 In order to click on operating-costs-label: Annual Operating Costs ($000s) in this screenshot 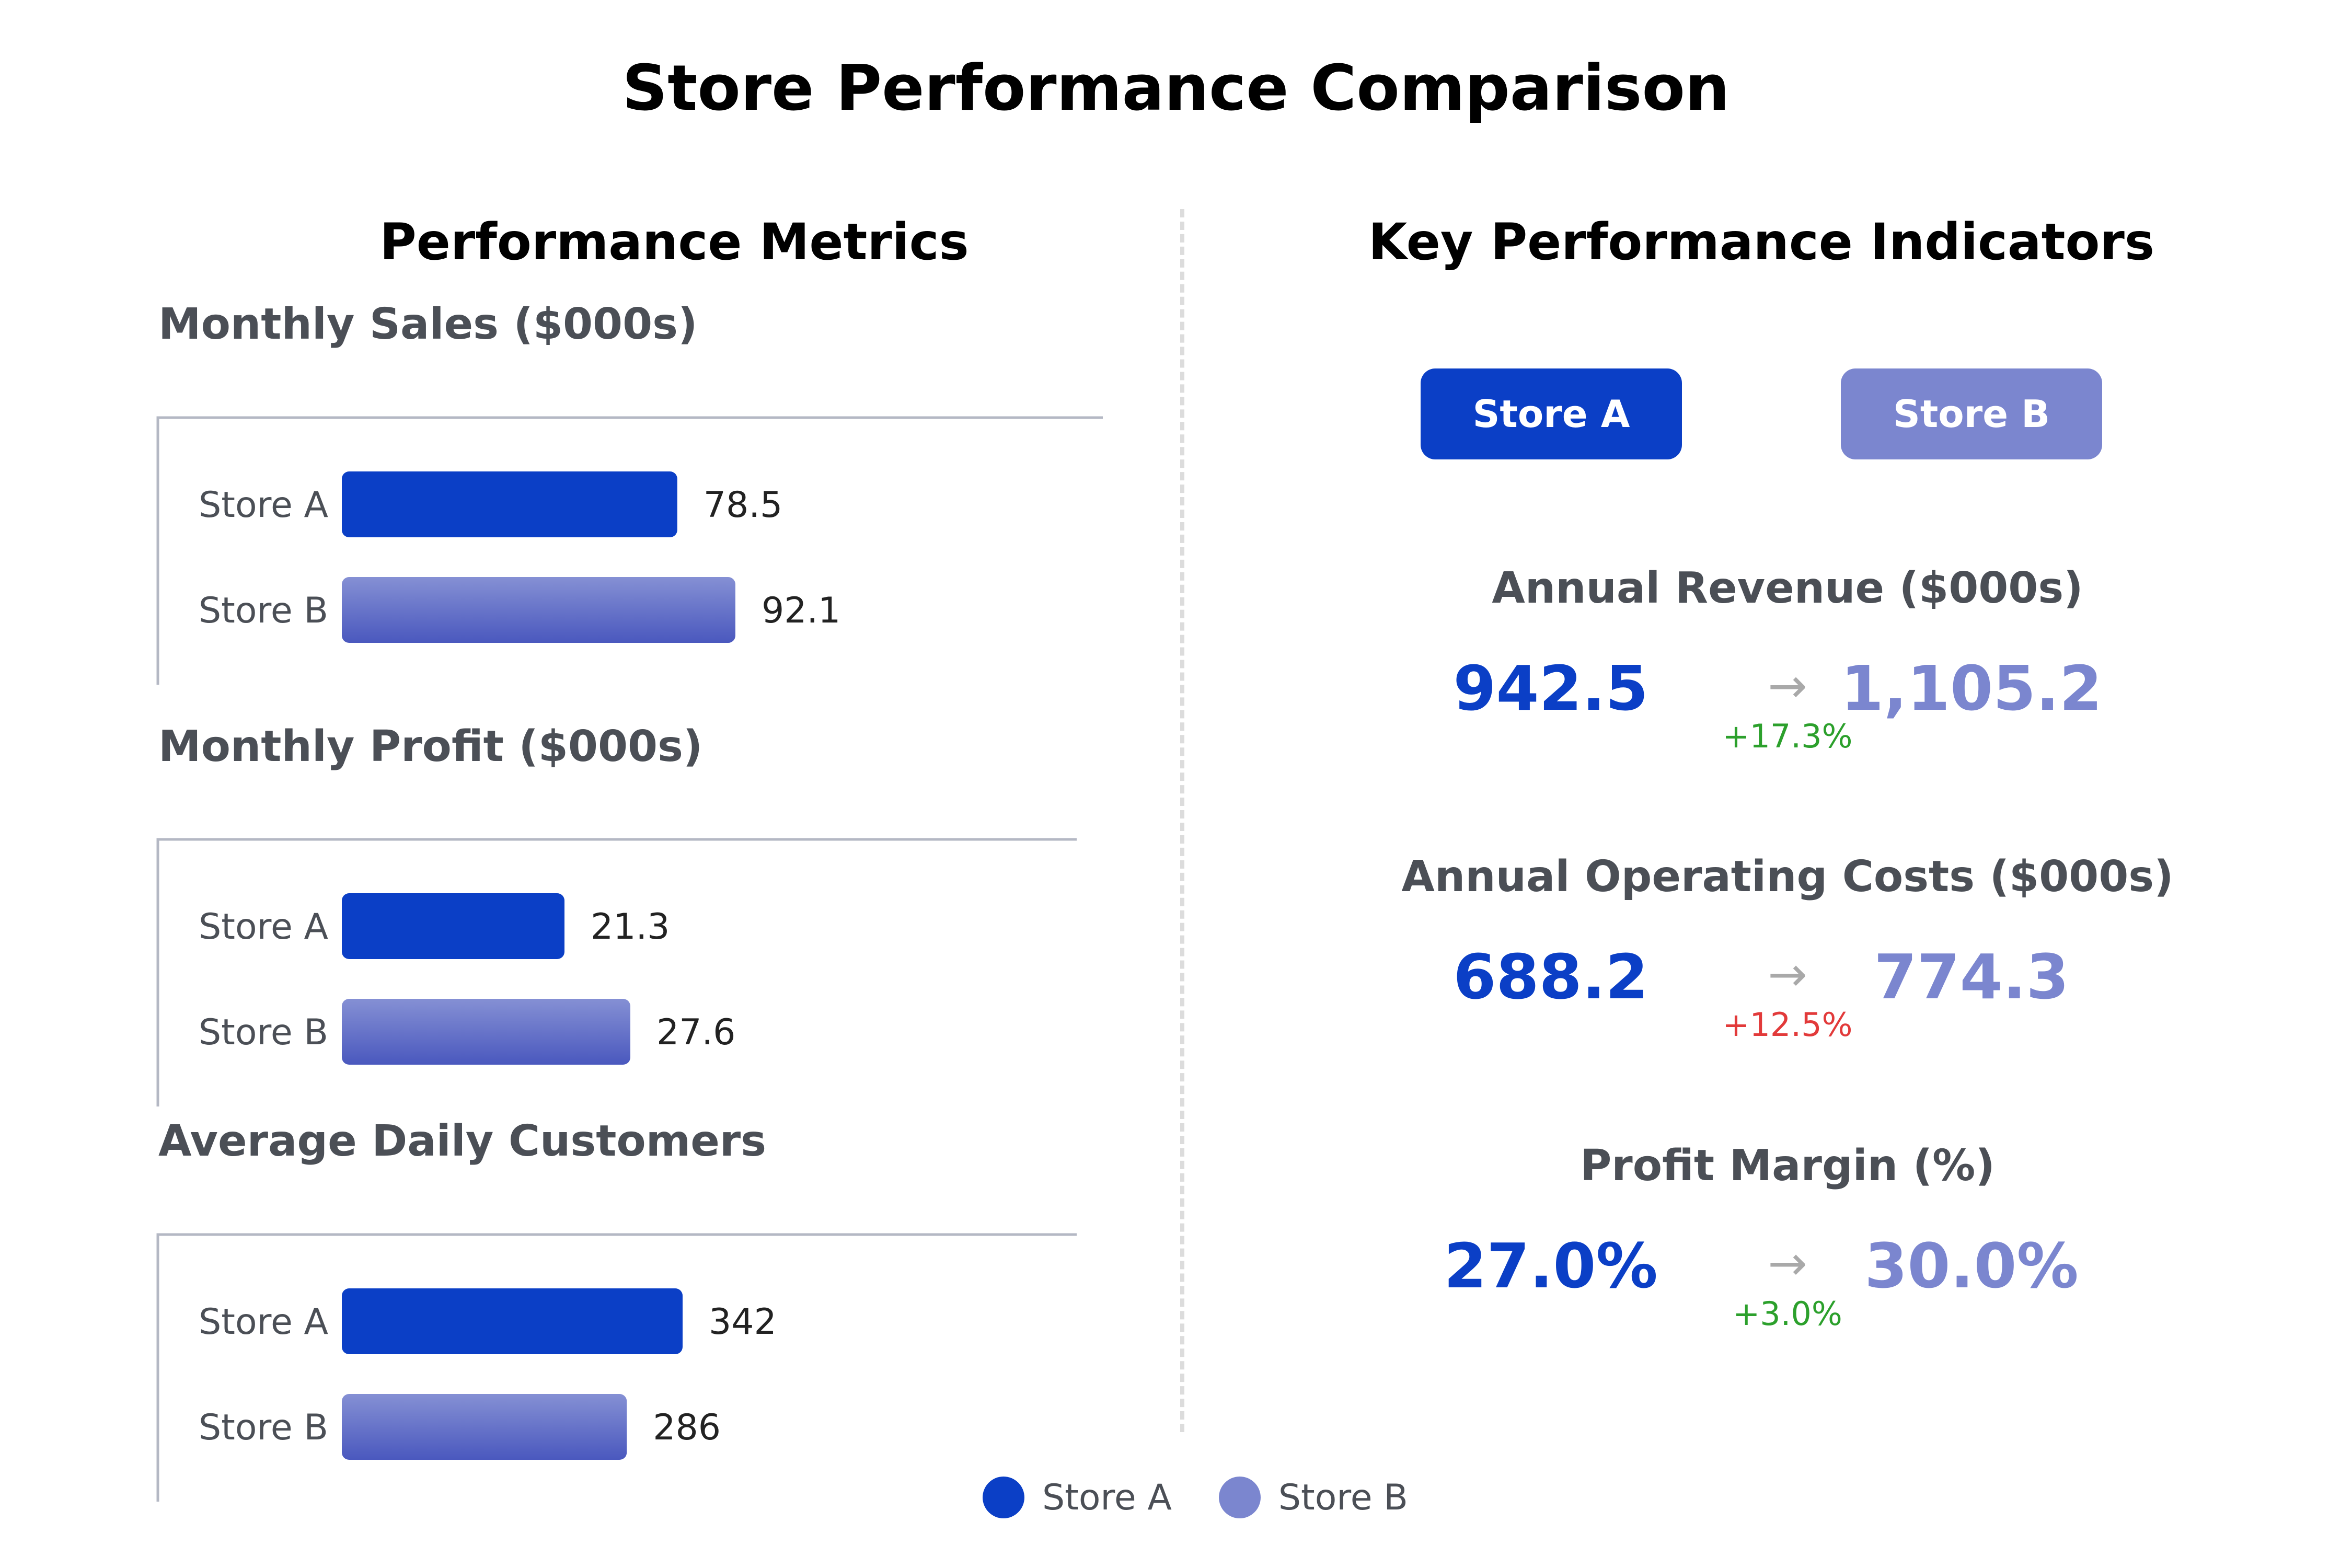, I will do `click(1787, 877)`.